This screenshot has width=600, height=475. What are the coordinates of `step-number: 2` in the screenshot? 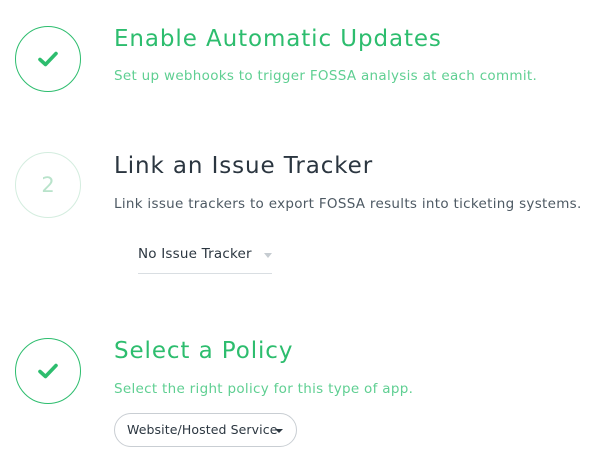 It's located at (48, 185).